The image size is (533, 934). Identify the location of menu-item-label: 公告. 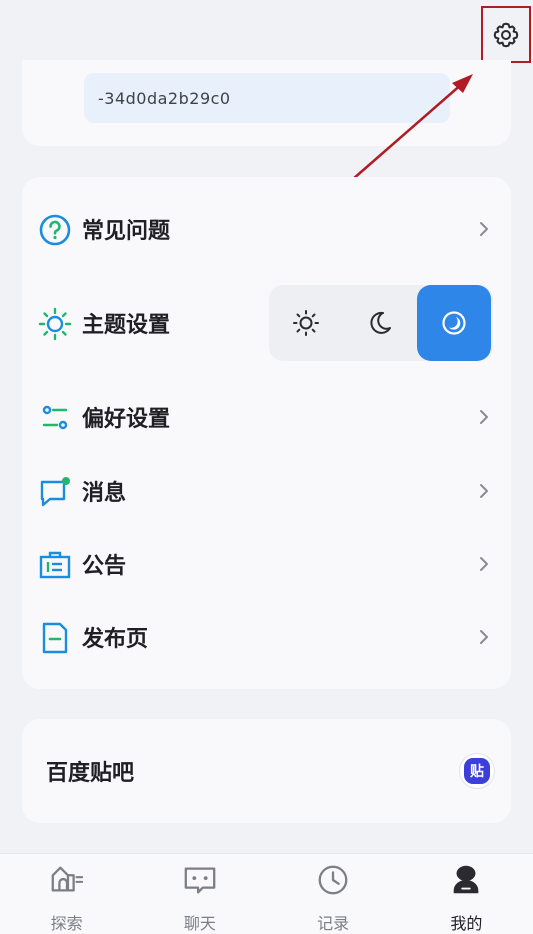
(104, 566).